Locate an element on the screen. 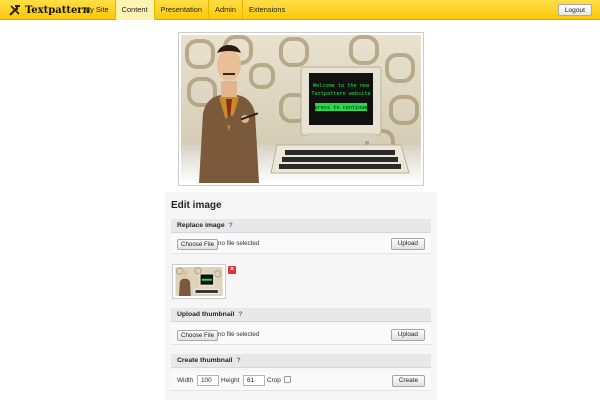 The width and height of the screenshot is (600, 400). create-thumbnail-header: Create thumbnail? is located at coordinates (301, 361).